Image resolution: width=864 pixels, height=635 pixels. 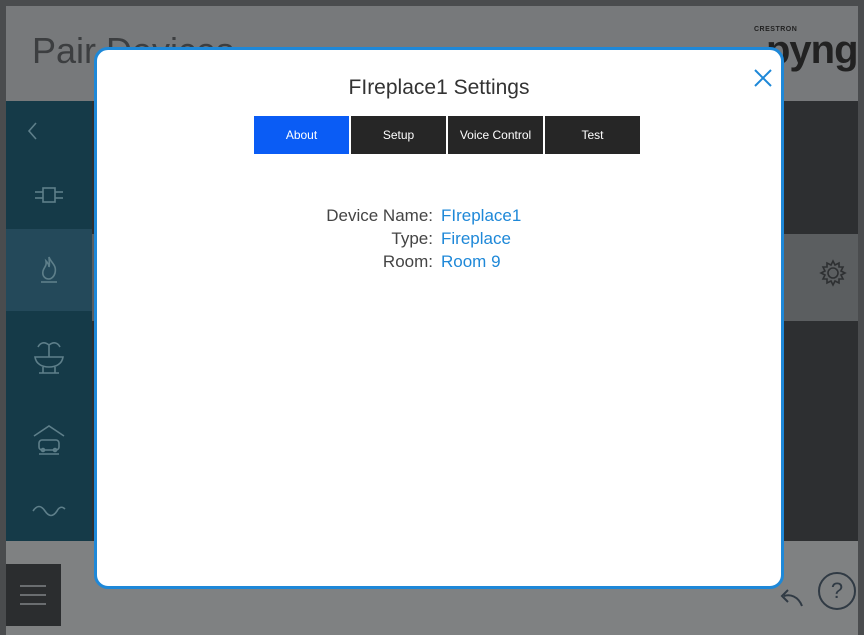 I want to click on close-icon, so click(x=763, y=78).